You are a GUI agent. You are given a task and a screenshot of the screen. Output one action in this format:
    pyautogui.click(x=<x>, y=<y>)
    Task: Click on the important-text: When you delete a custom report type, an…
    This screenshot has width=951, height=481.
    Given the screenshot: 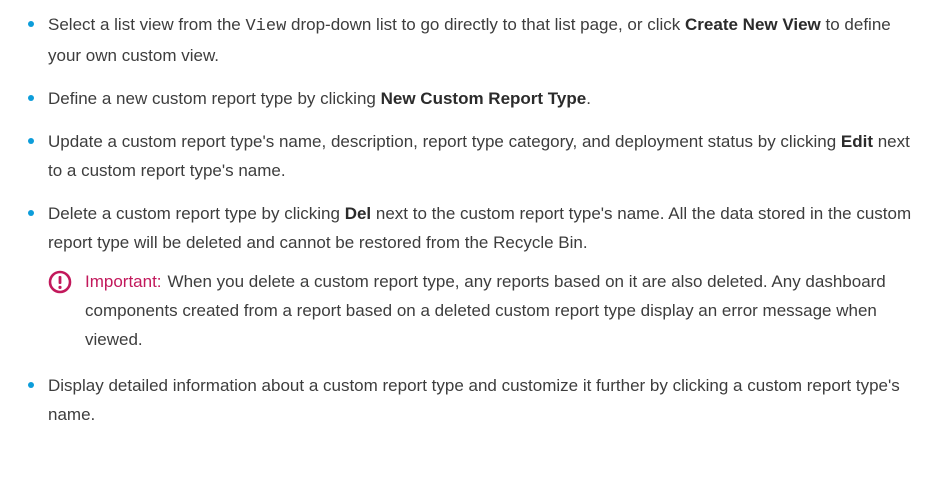 What is the action you would take?
    pyautogui.click(x=485, y=310)
    